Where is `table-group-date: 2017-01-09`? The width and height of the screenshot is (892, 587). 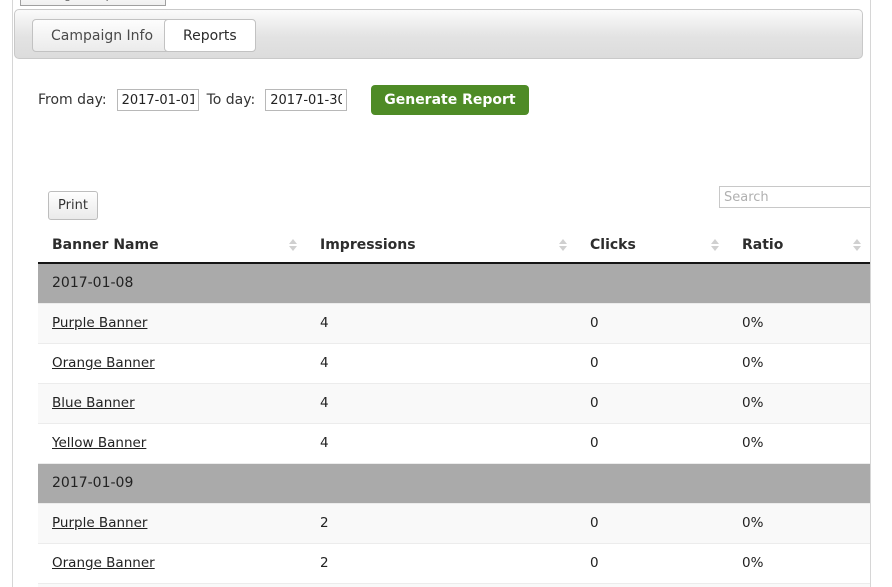
table-group-date: 2017-01-09 is located at coordinates (454, 483).